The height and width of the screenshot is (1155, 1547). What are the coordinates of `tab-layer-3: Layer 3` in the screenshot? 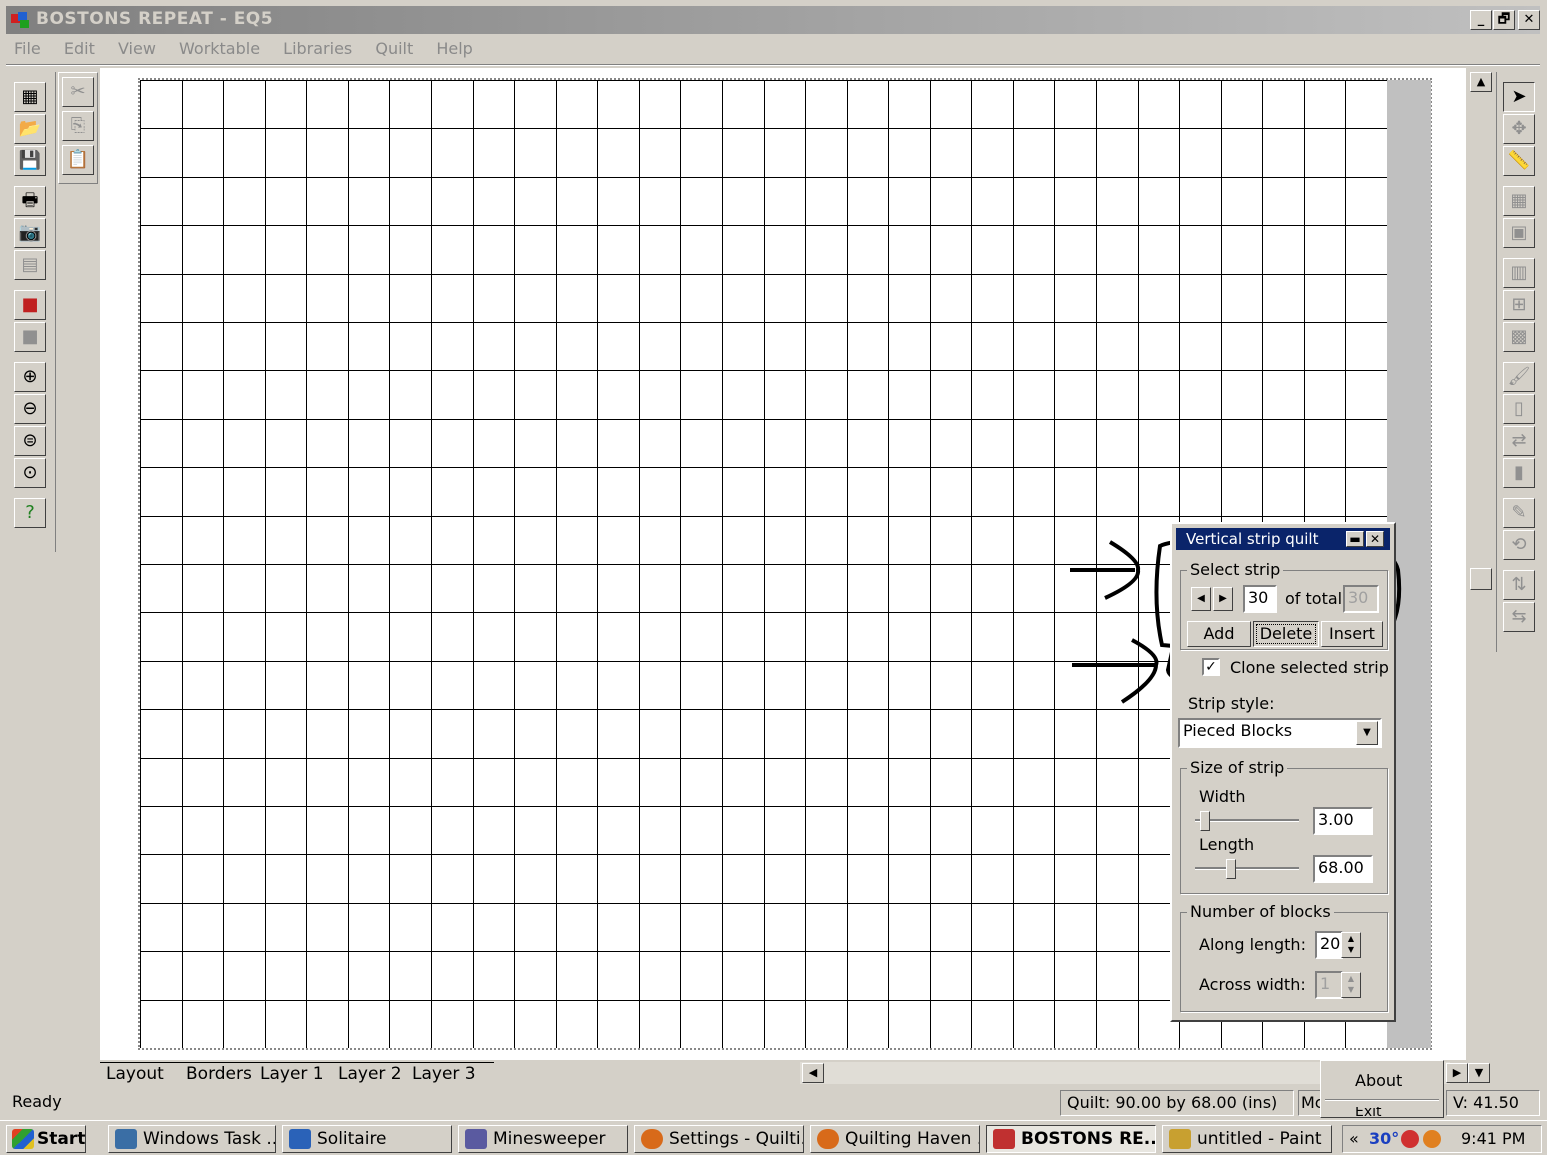 It's located at (444, 1074).